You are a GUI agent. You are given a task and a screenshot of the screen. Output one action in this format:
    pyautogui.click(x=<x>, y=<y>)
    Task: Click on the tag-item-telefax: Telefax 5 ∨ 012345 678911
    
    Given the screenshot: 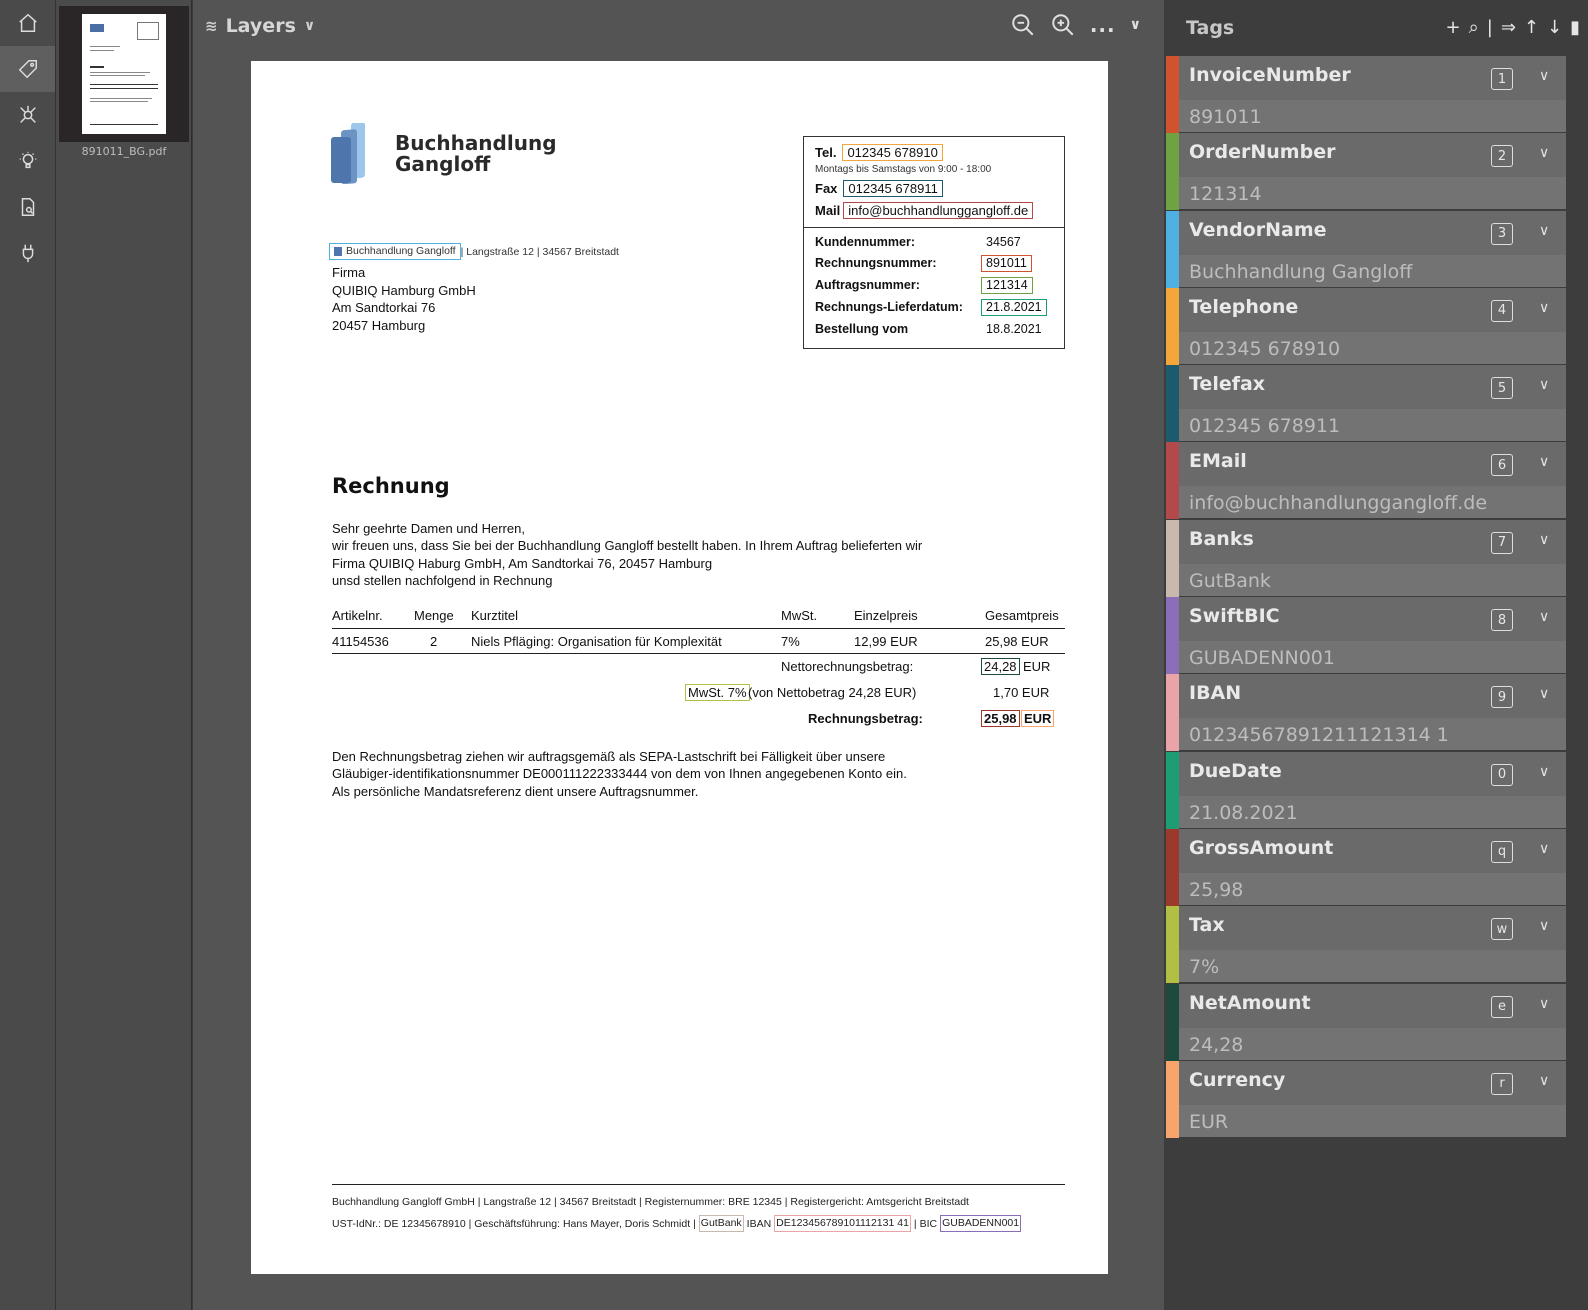 What is the action you would take?
    pyautogui.click(x=1376, y=404)
    